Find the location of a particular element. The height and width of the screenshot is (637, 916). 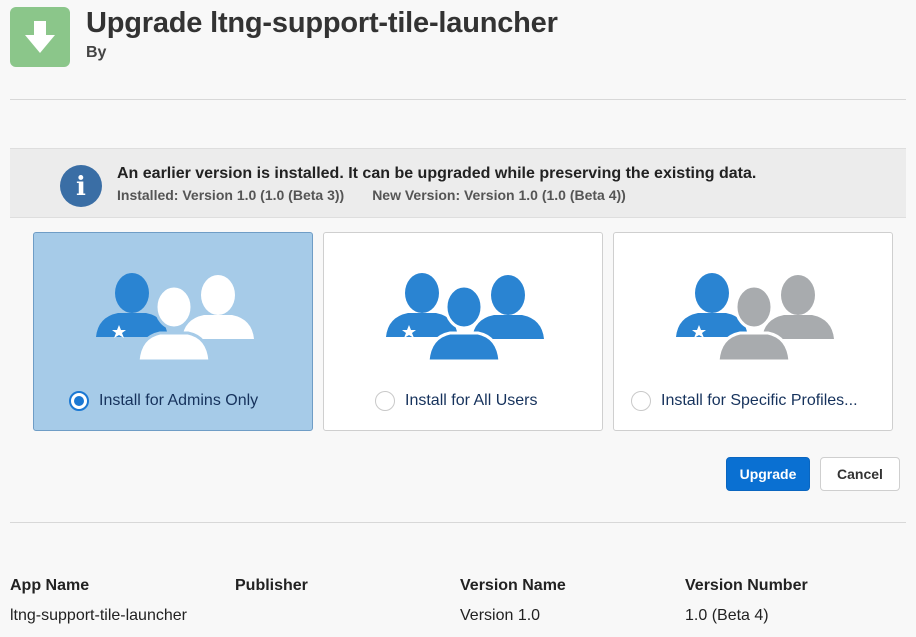

option-install-admins-only: Install for Admins Only is located at coordinates (173, 331).